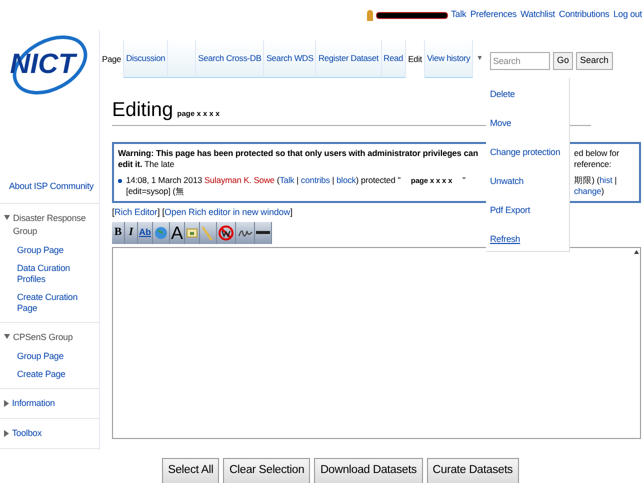  Describe the element at coordinates (161, 233) in the screenshot. I see `globe-icon` at that location.